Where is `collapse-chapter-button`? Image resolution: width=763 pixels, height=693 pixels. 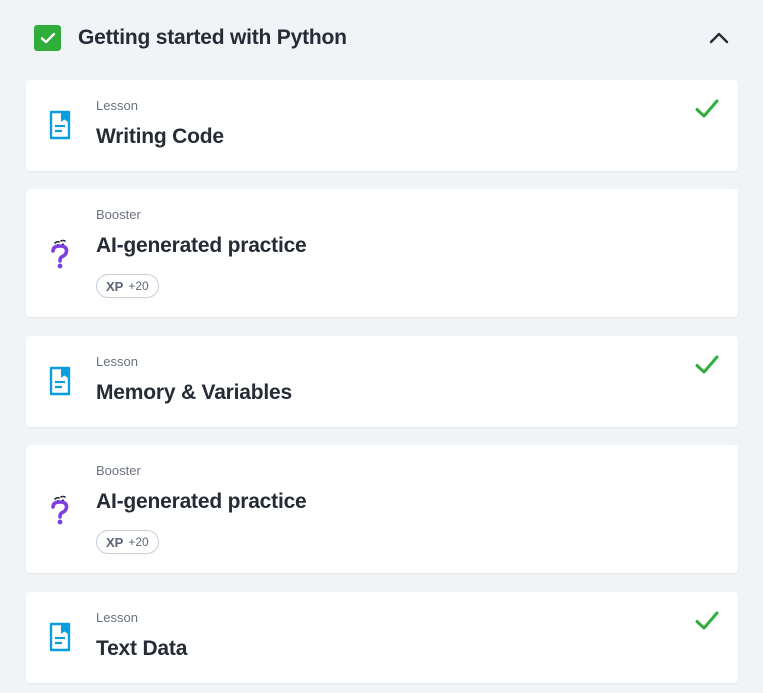 collapse-chapter-button is located at coordinates (719, 38).